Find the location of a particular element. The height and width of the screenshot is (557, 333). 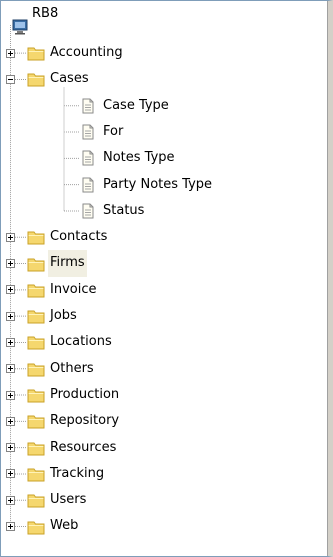

tree-item-label: Production is located at coordinates (85, 394).